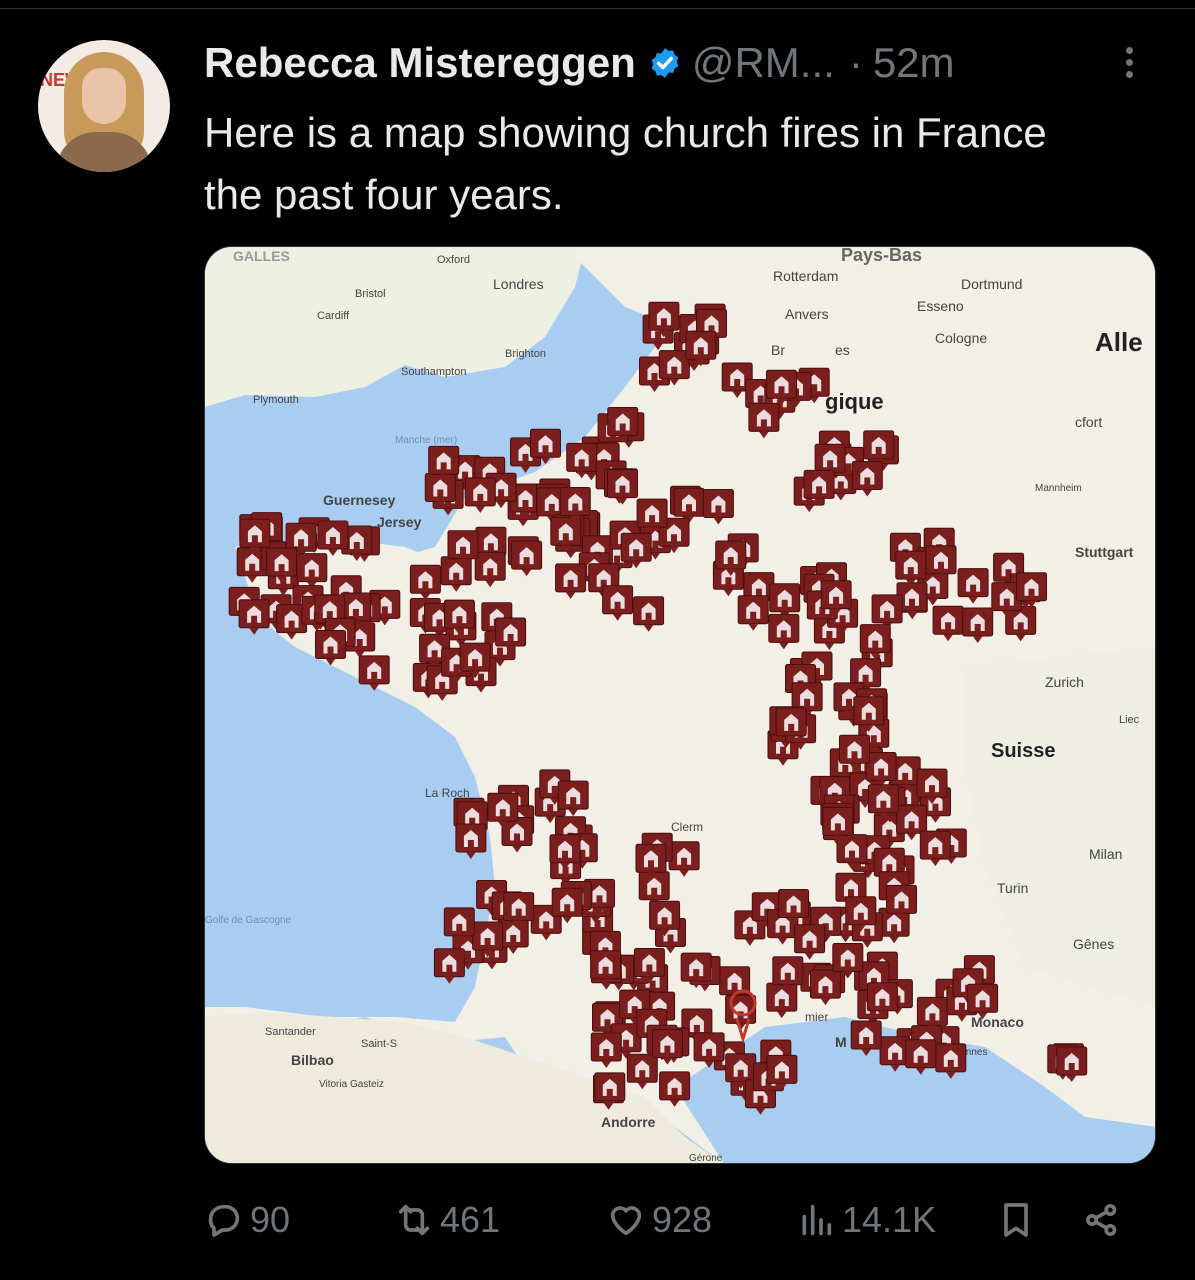 The height and width of the screenshot is (1280, 1195). I want to click on map-label-stuttgart: Stuttgart, so click(1104, 552).